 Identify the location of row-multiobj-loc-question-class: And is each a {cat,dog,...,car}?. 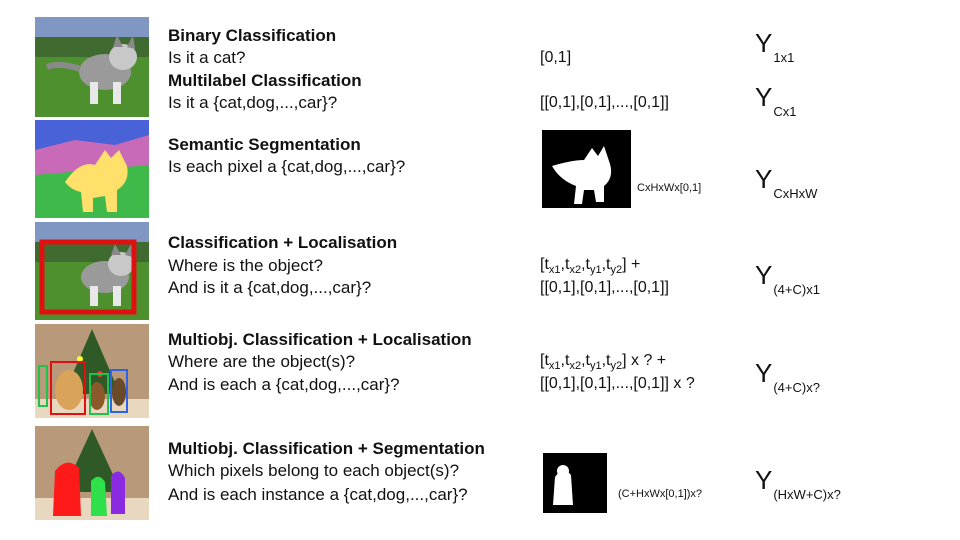
(284, 384).